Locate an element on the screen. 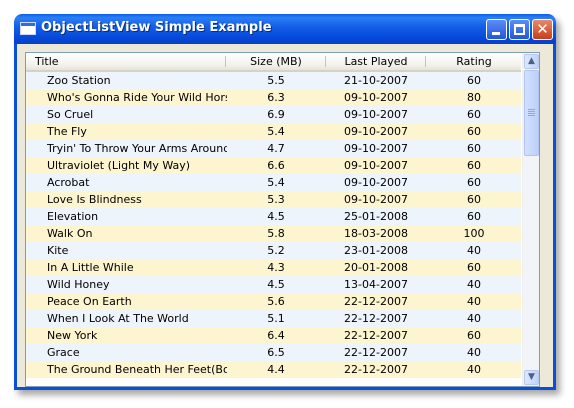 The image size is (574, 408). cell-title: When I Look At The World is located at coordinates (118, 318).